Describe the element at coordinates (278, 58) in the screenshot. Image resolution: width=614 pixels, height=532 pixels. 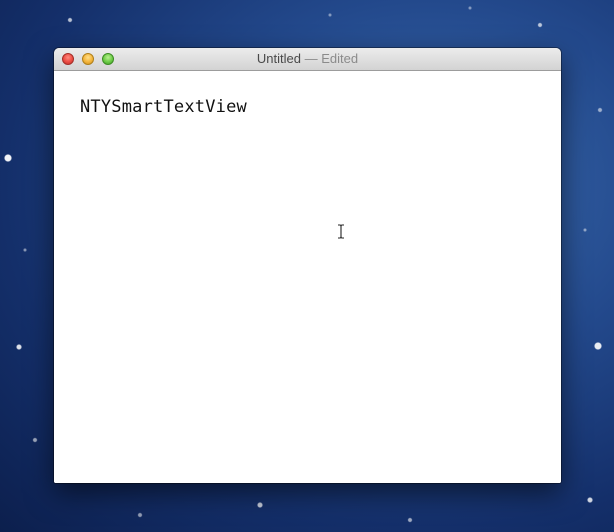
I see `window-title-name: Untitled` at that location.